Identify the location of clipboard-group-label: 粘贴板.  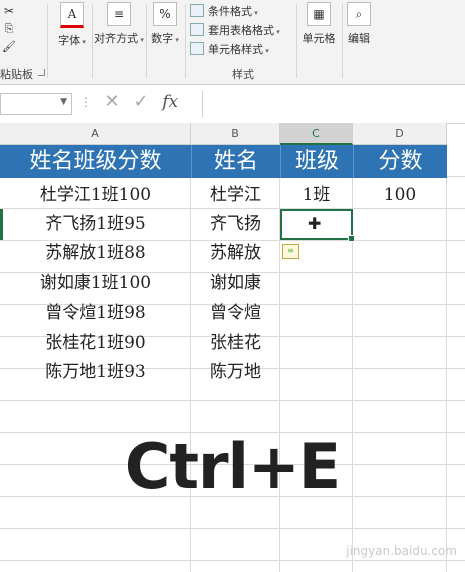
(16, 74).